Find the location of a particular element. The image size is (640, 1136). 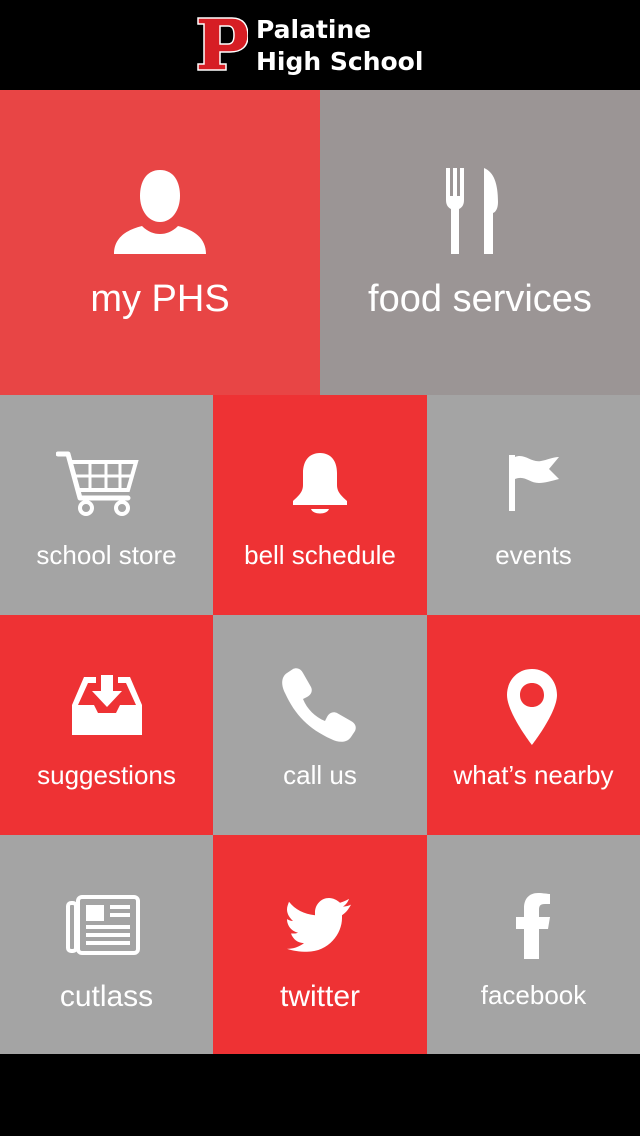

app-header: Palatine High School is located at coordinates (320, 45).